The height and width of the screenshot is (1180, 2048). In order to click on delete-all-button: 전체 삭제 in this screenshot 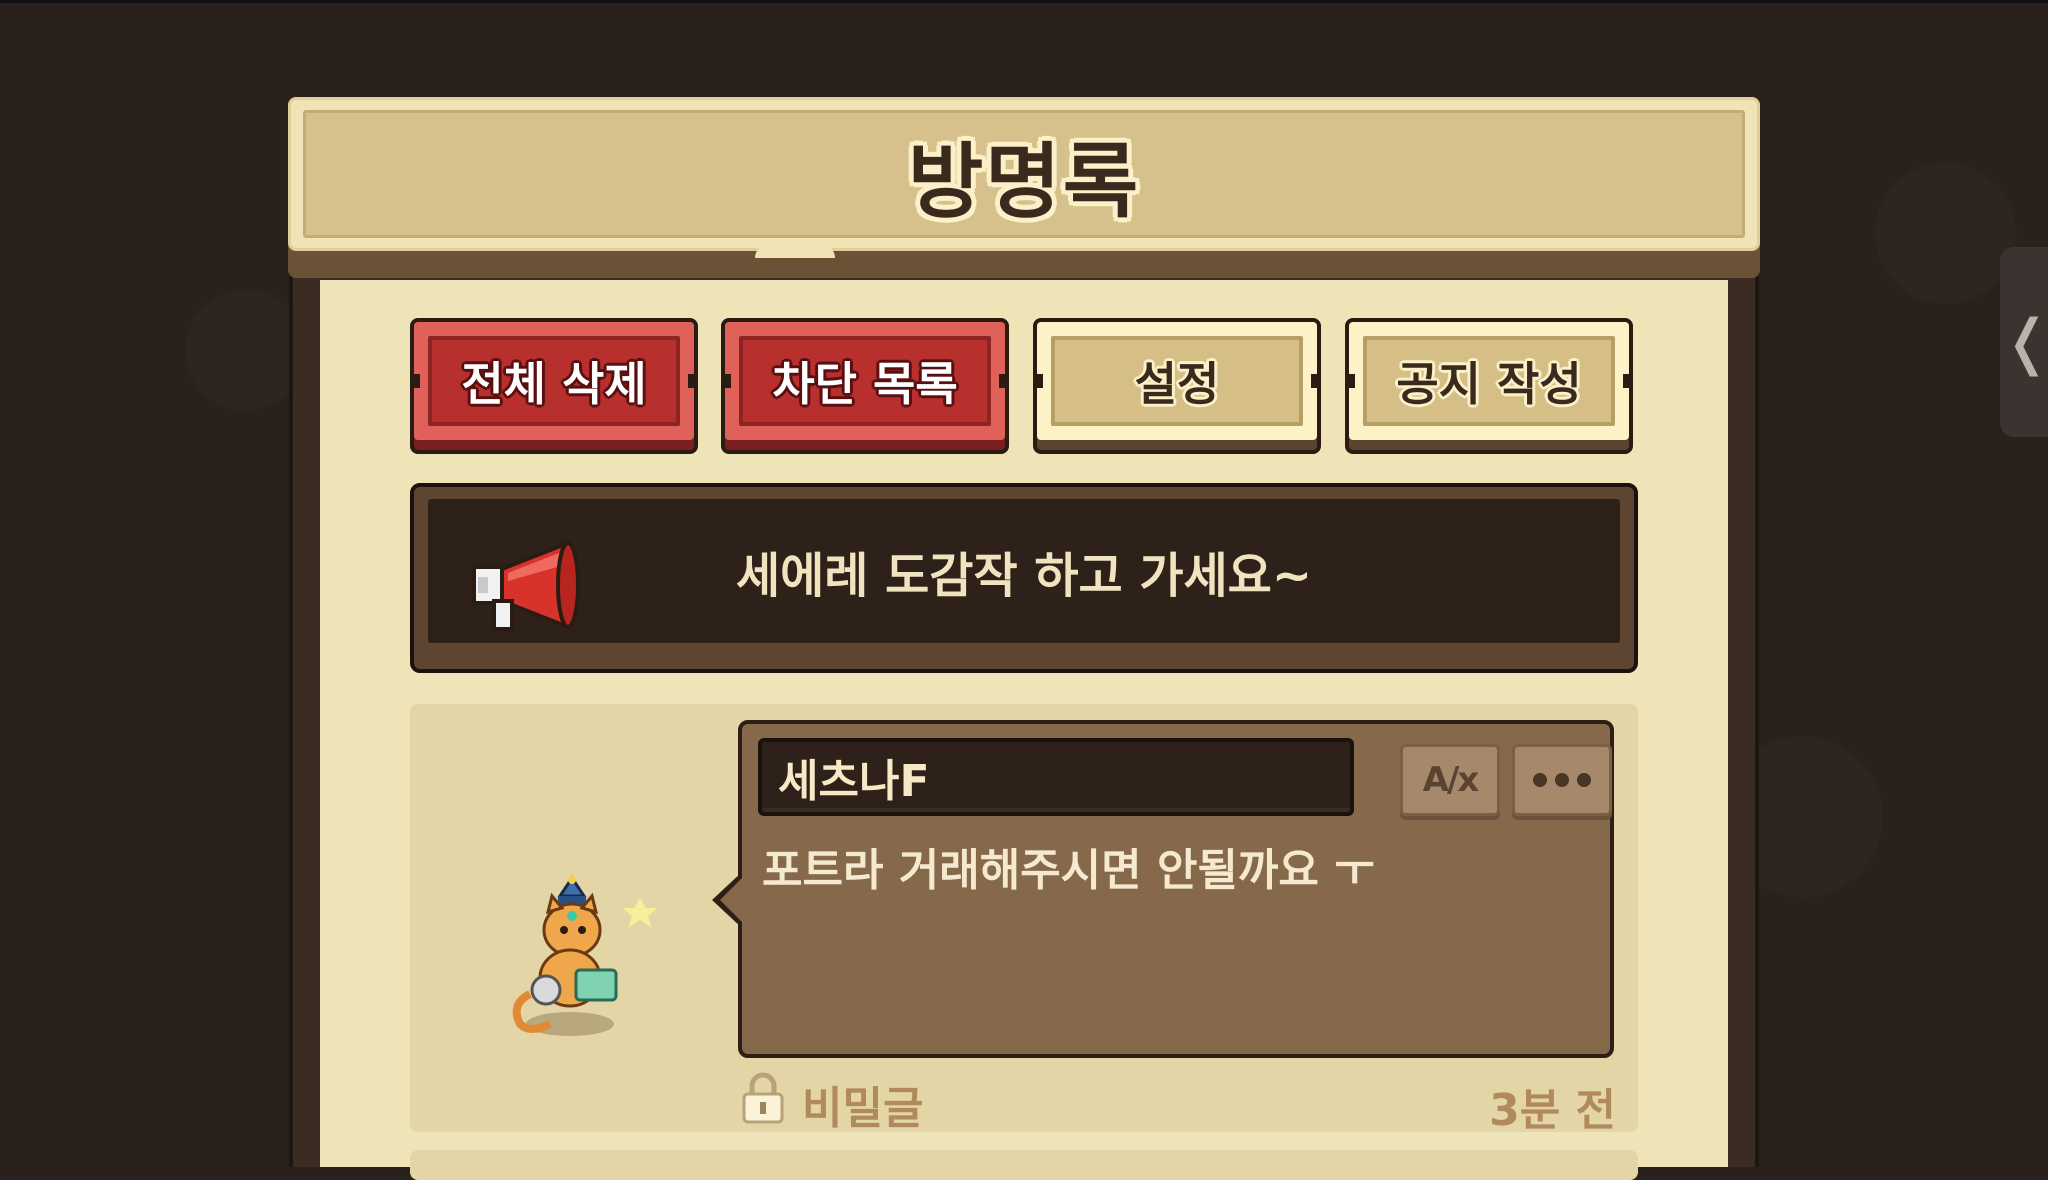, I will do `click(554, 386)`.